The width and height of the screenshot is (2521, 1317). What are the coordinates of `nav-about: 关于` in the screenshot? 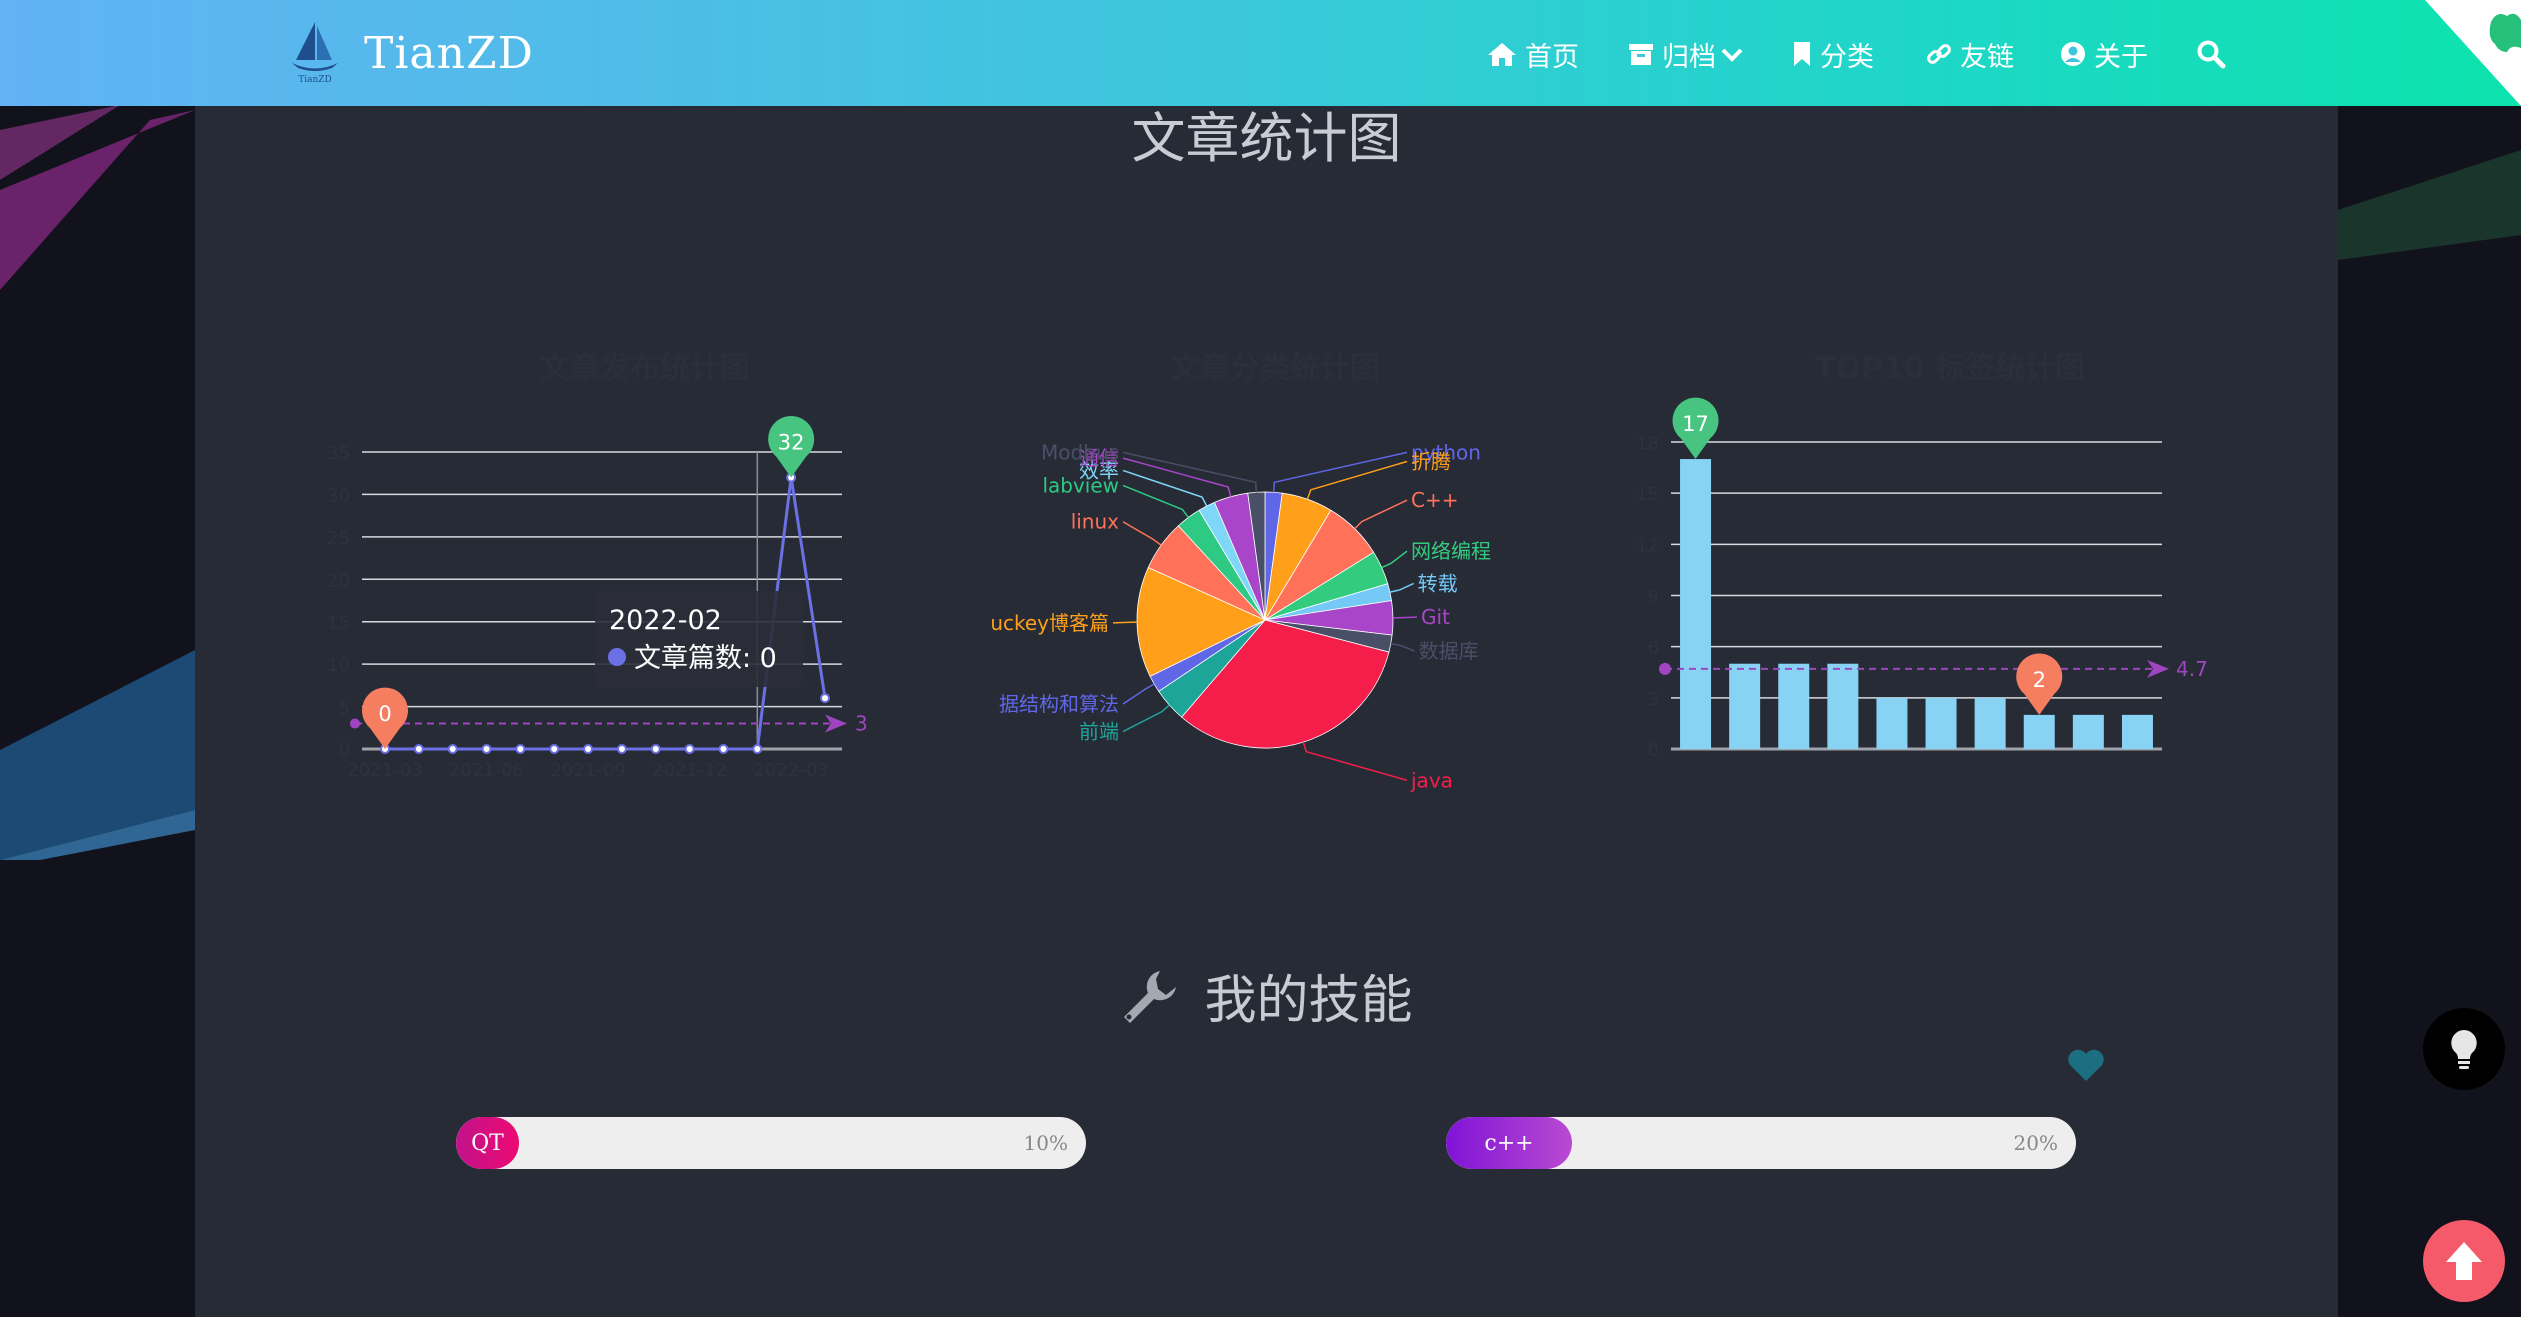 It's located at (2104, 54).